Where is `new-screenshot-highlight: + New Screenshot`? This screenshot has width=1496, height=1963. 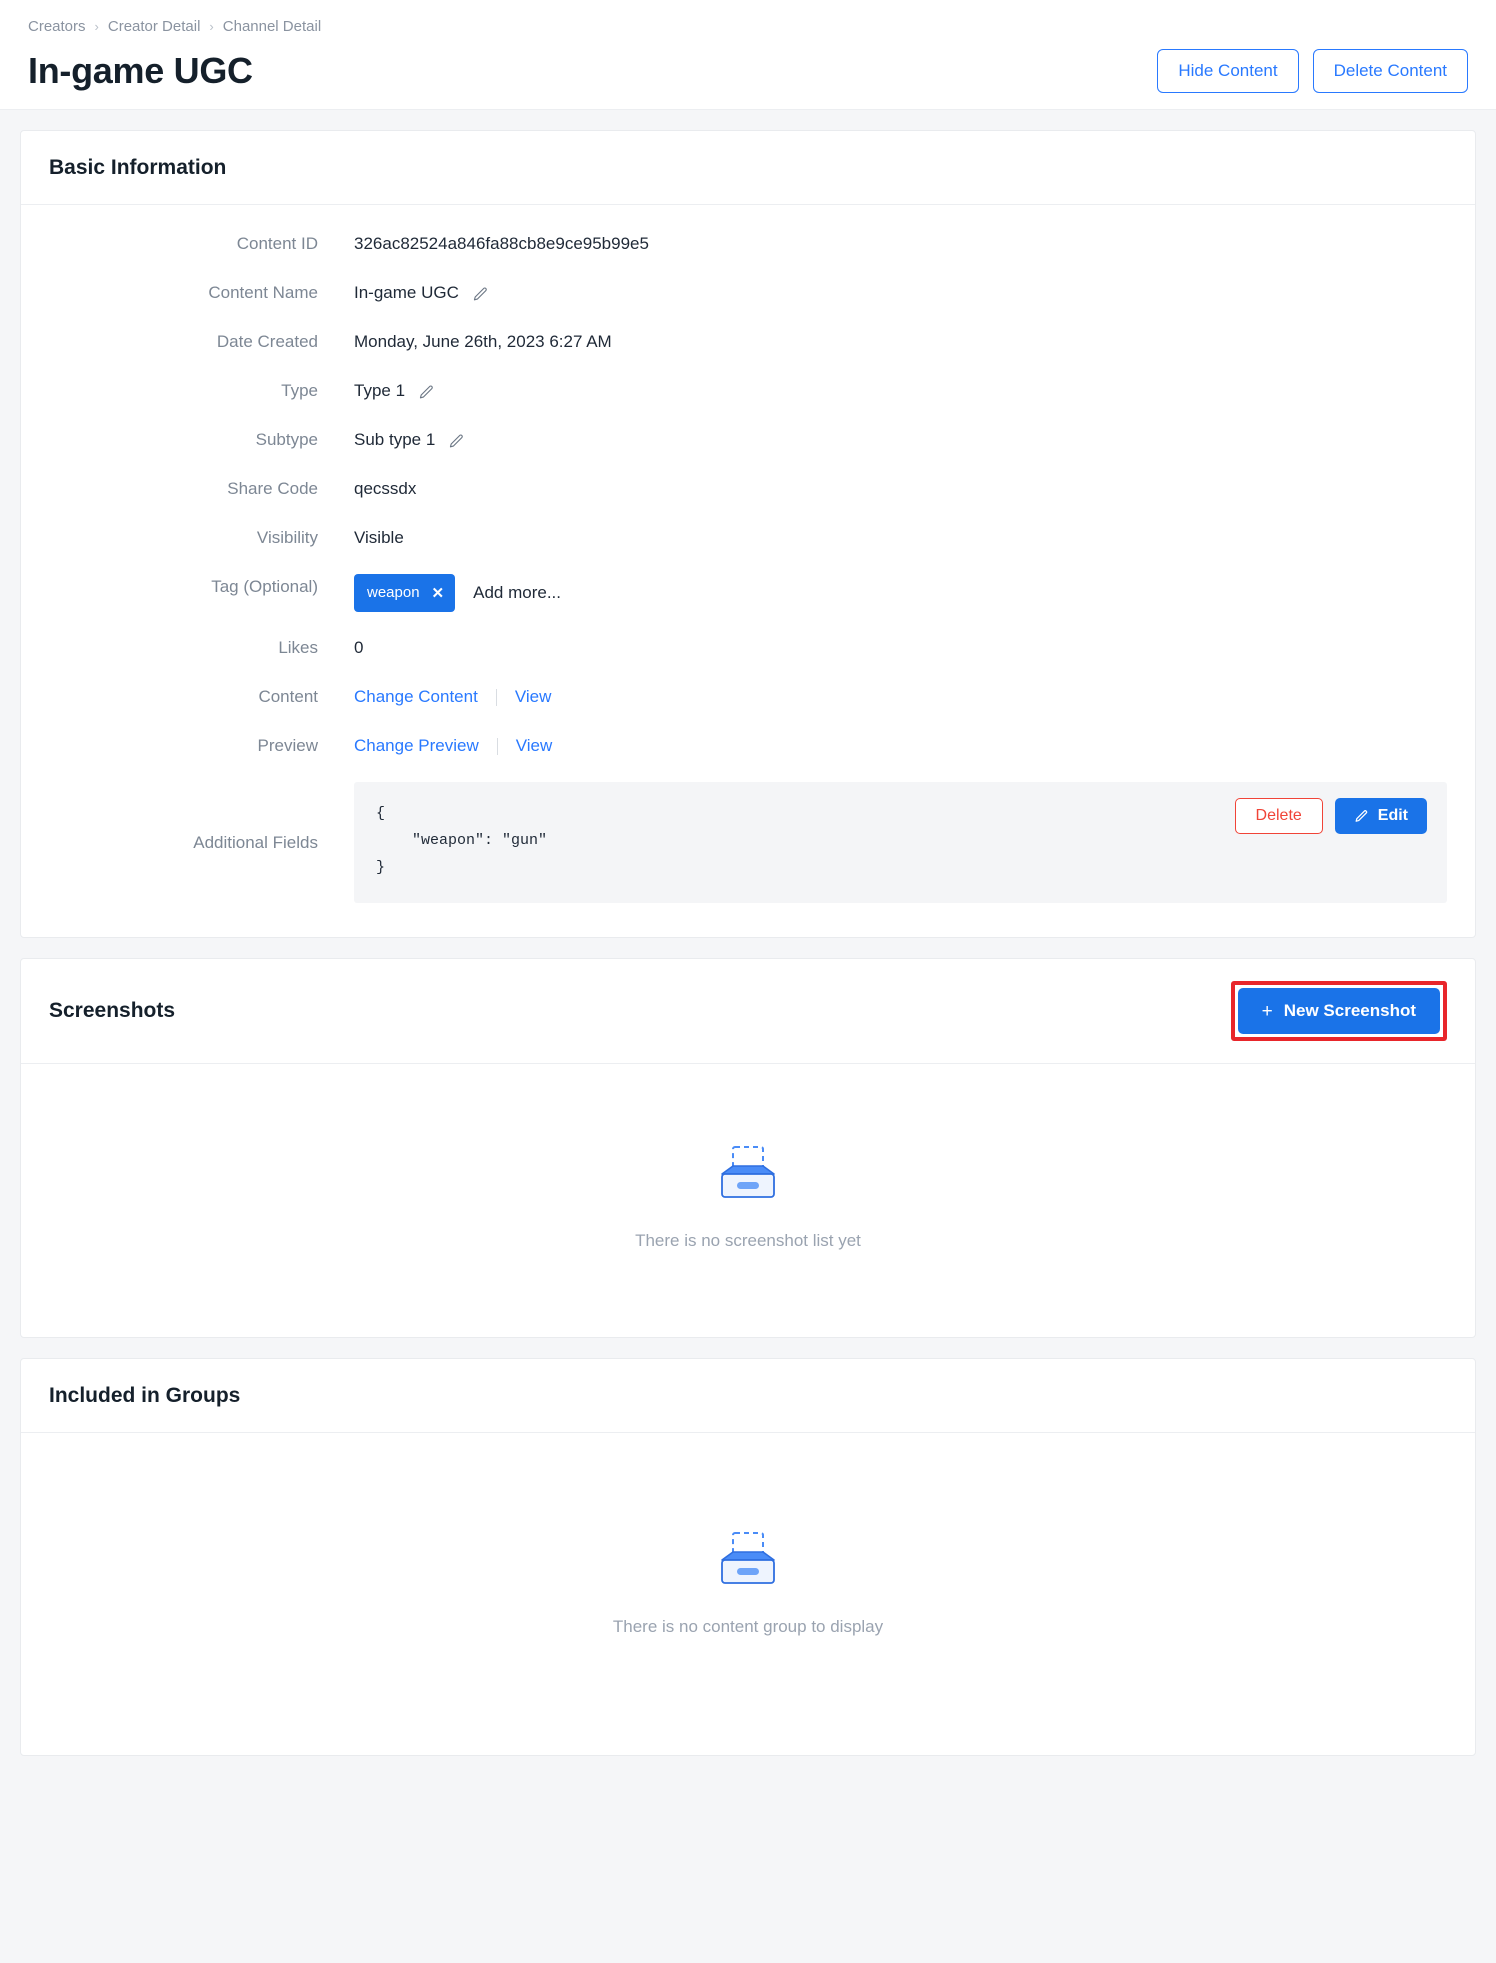
new-screenshot-highlight: + New Screenshot is located at coordinates (1338, 1011).